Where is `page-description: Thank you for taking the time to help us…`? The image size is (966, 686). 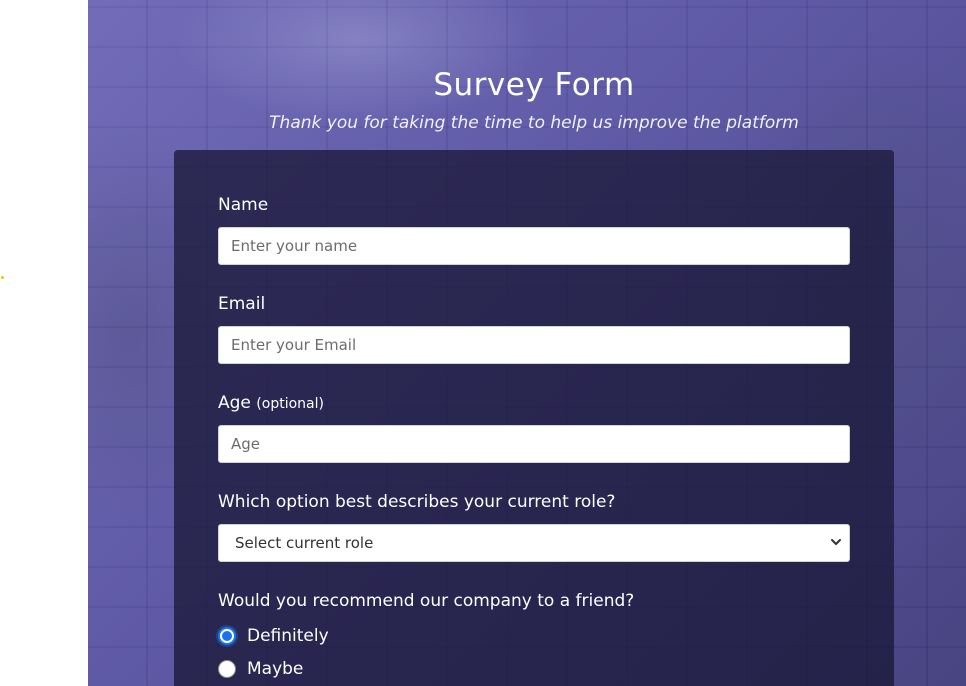
page-description: Thank you for taking the time to help us… is located at coordinates (534, 123).